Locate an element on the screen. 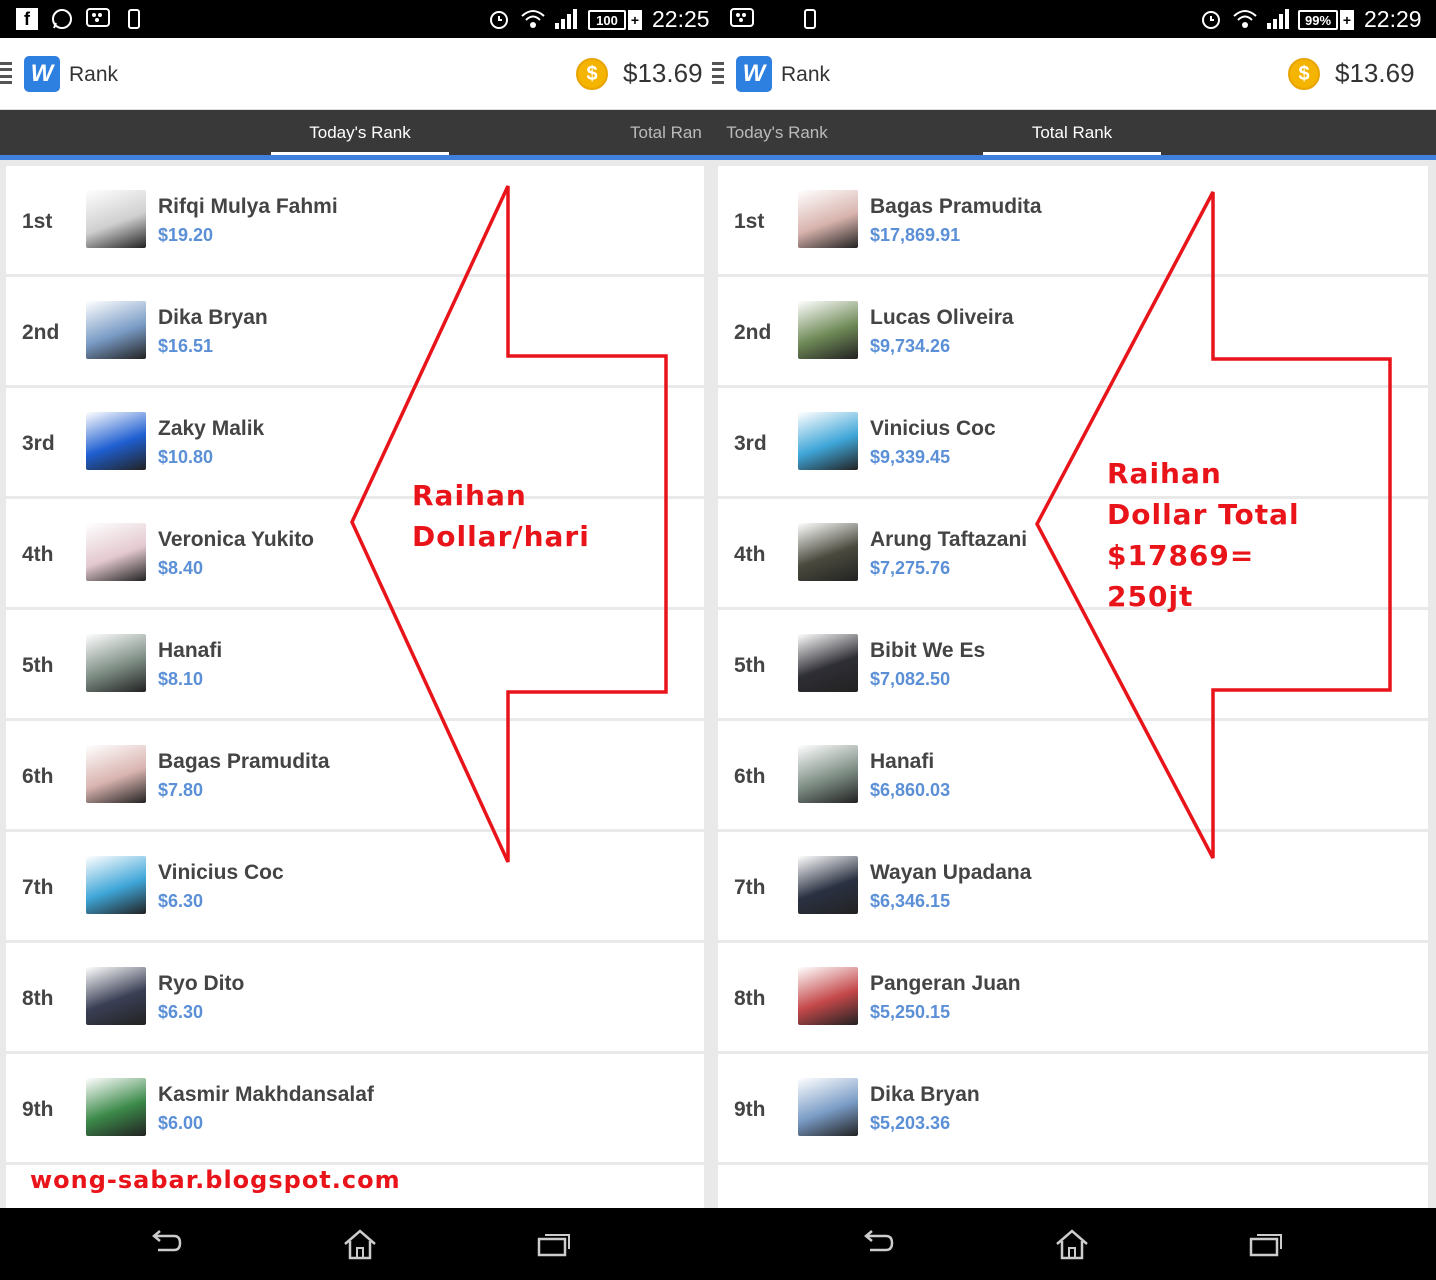 Image resolution: width=1436 pixels, height=1280 pixels. annotation-daily: Raihan Dollar/hari is located at coordinates (501, 516).